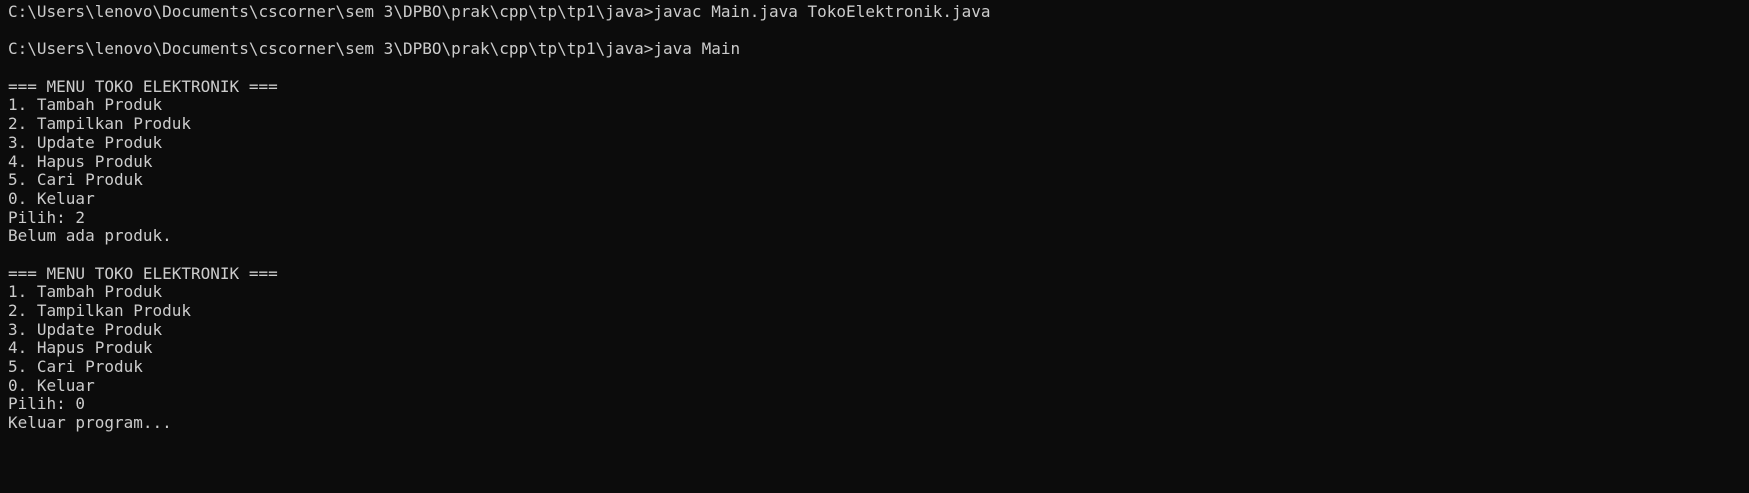  I want to click on prompt-pilih: Pilih: 0, so click(47, 404).